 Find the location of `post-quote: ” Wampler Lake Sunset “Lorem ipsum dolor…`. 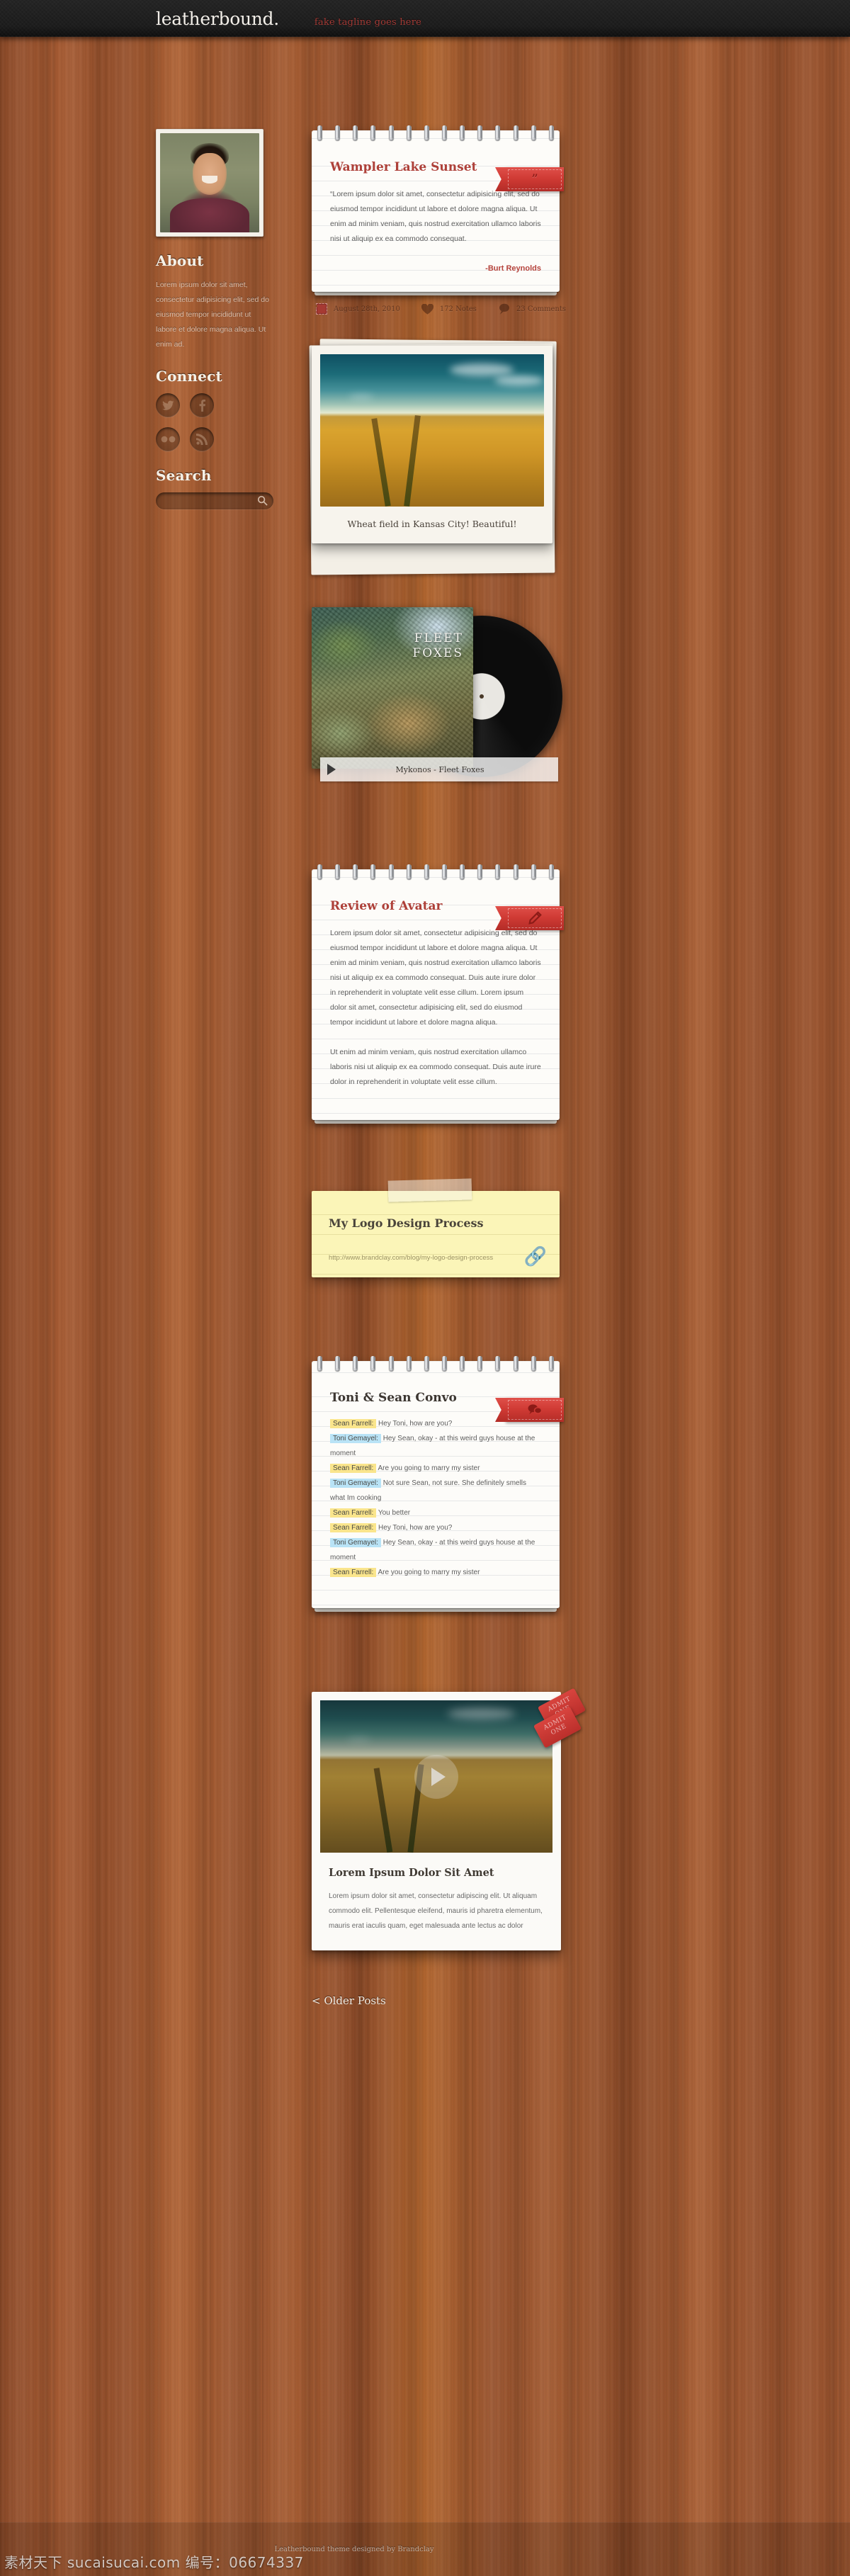

post-quote: ” Wampler Lake Sunset “Lorem ipsum dolor… is located at coordinates (503, 220).